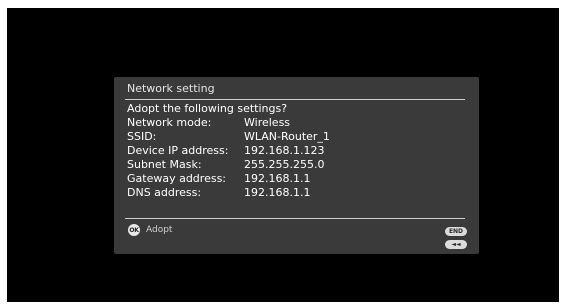  I want to click on setting-value: Wireless, so click(267, 122).